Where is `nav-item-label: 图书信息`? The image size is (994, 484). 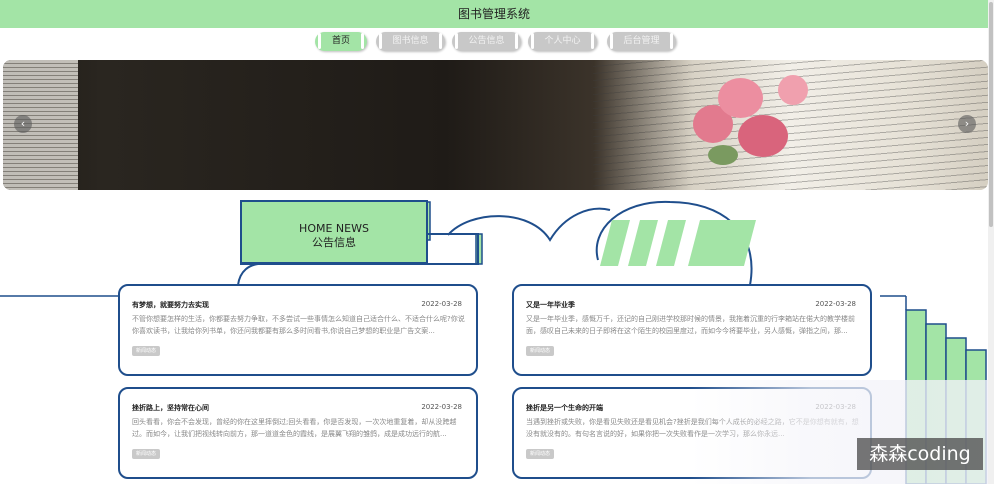 nav-item-label: 图书信息 is located at coordinates (410, 41).